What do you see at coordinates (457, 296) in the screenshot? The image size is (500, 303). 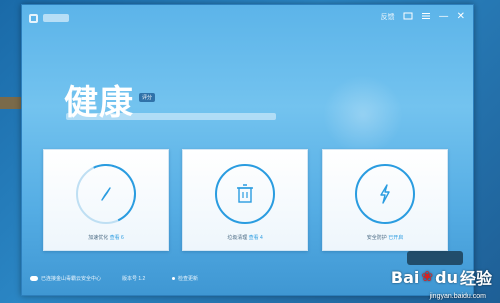 I see `watermark-url: jingyan.baidu.com` at bounding box center [457, 296].